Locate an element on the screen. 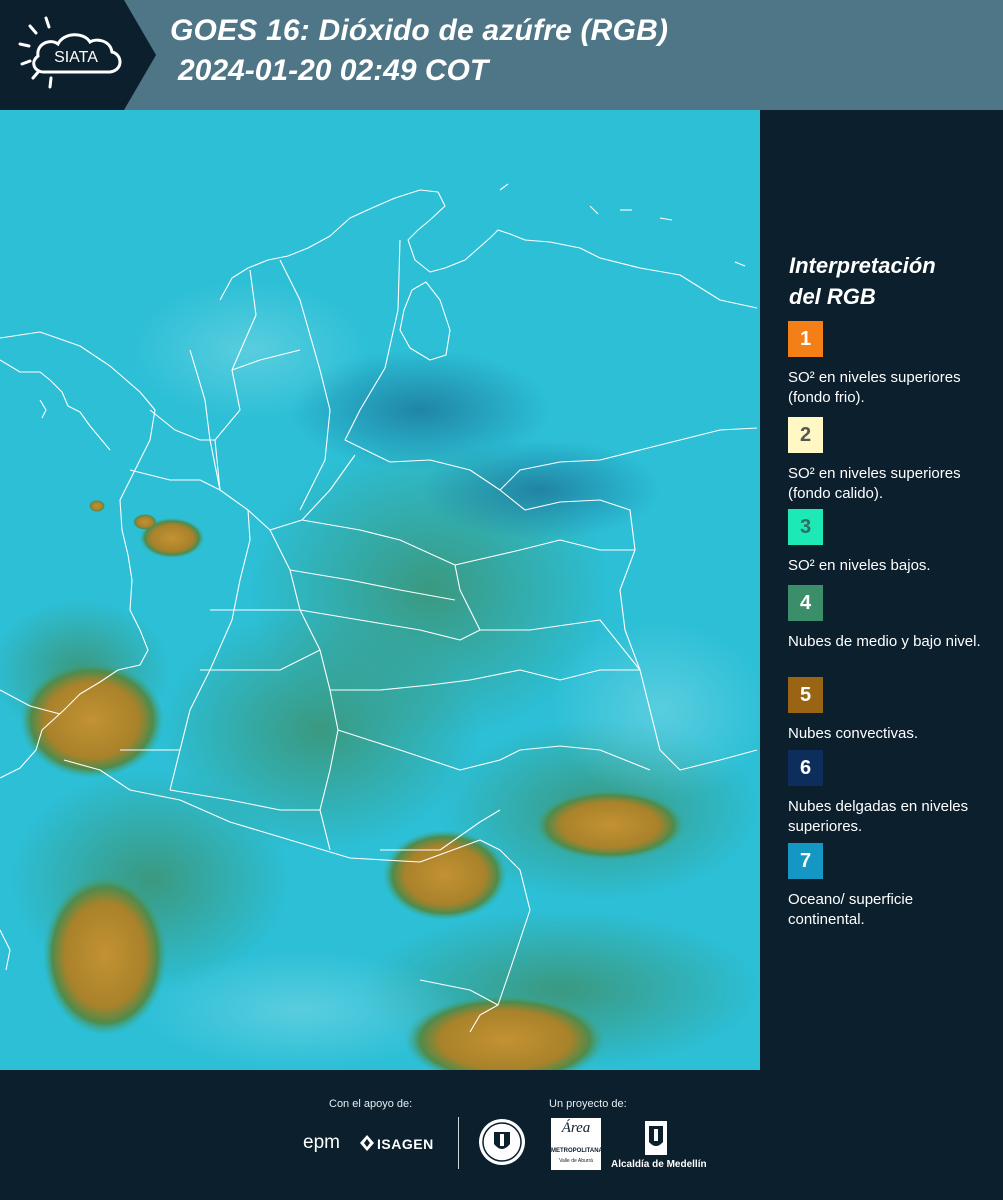 The image size is (1003, 1200). legend-swatch-1: 1 is located at coordinates (805, 339).